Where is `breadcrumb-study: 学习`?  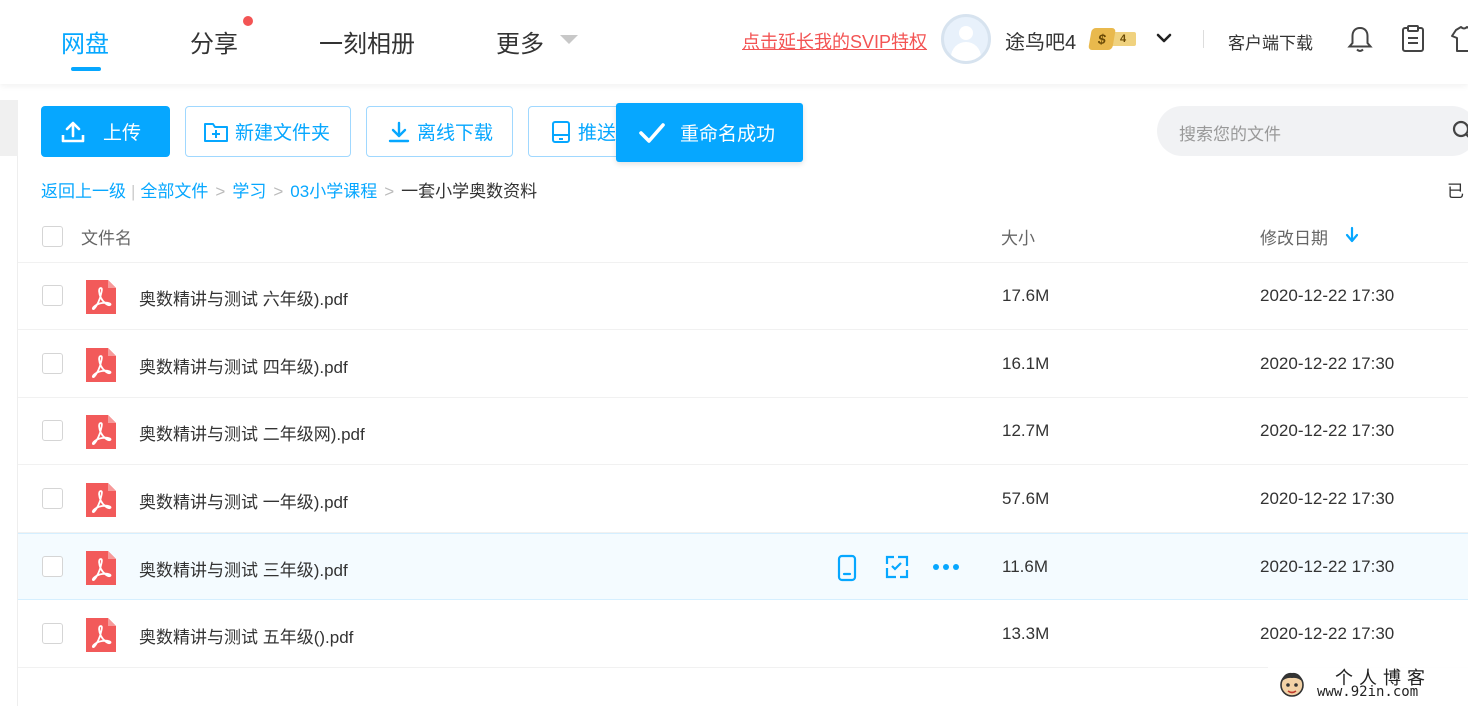 breadcrumb-study: 学习 is located at coordinates (249, 191).